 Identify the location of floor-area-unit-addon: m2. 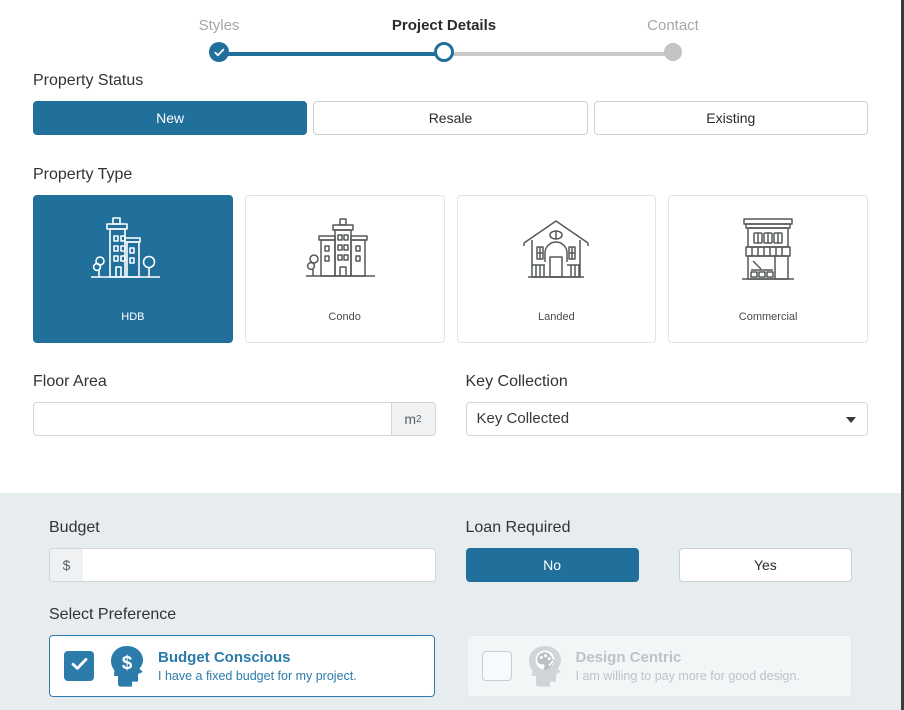
(413, 419).